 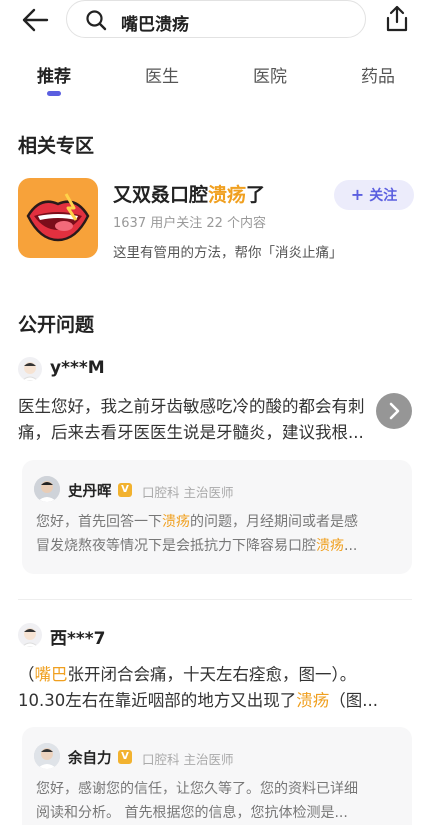 I want to click on answer-fragment: 的问题，月经期间或者是感, so click(x=274, y=522).